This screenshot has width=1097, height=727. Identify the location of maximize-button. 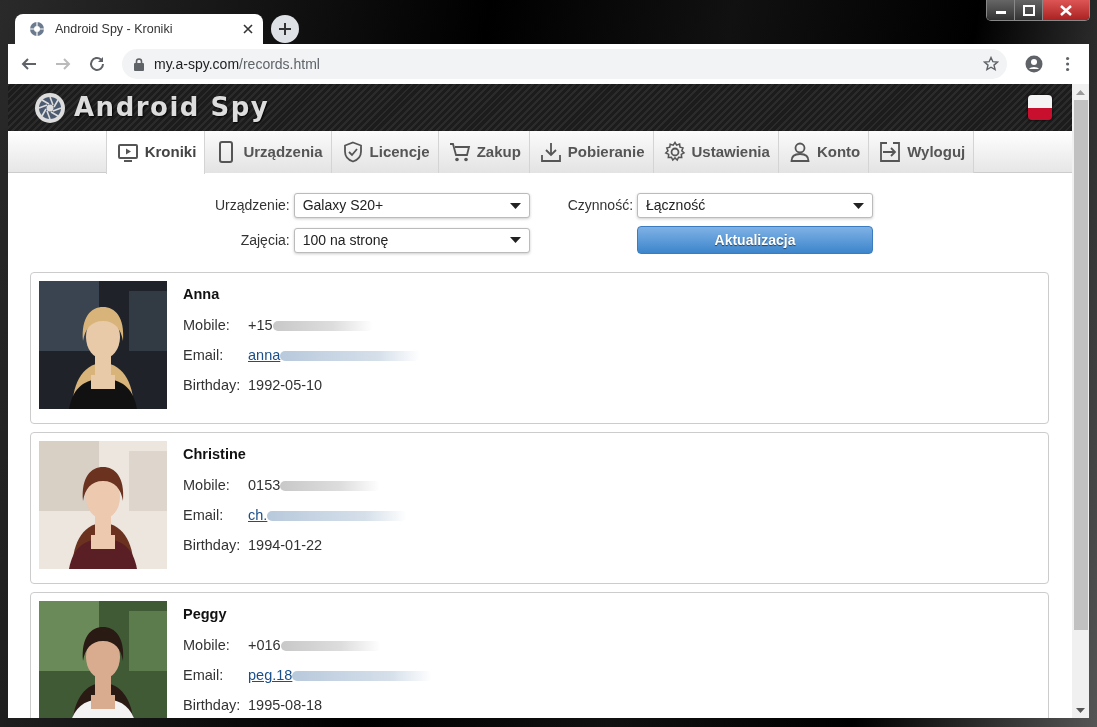
(1029, 10).